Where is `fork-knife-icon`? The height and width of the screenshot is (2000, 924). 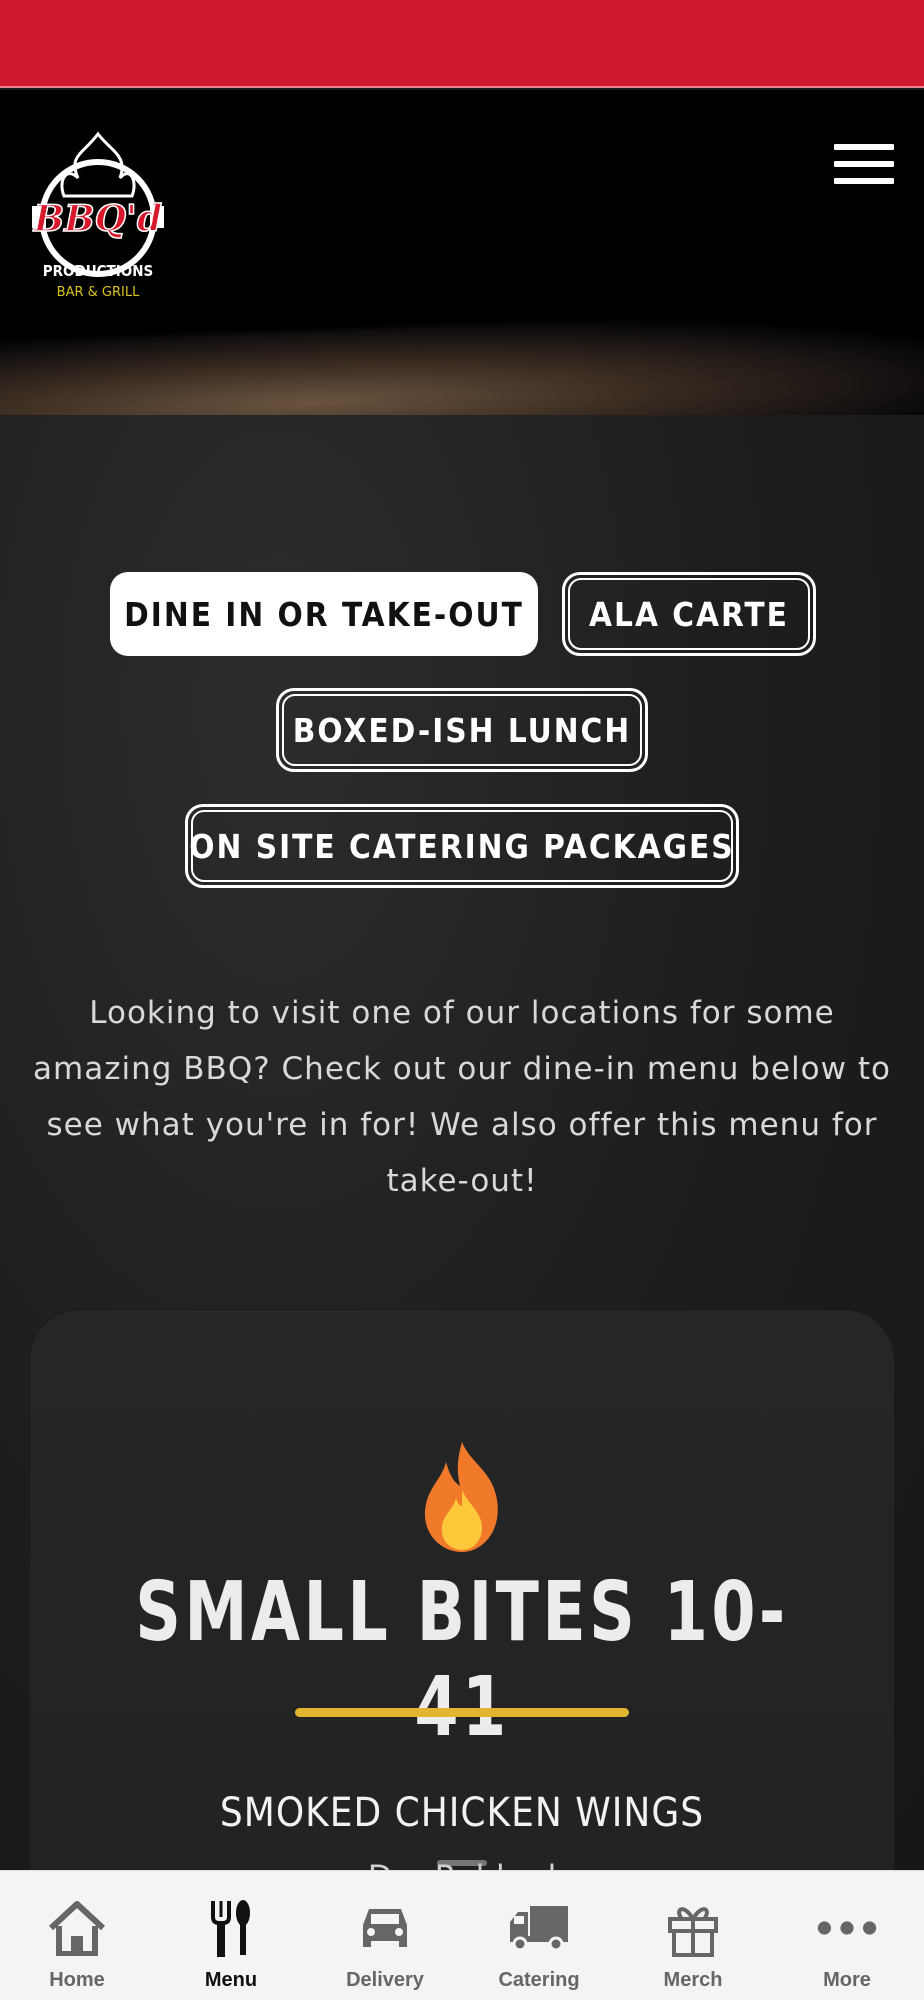 fork-knife-icon is located at coordinates (231, 1928).